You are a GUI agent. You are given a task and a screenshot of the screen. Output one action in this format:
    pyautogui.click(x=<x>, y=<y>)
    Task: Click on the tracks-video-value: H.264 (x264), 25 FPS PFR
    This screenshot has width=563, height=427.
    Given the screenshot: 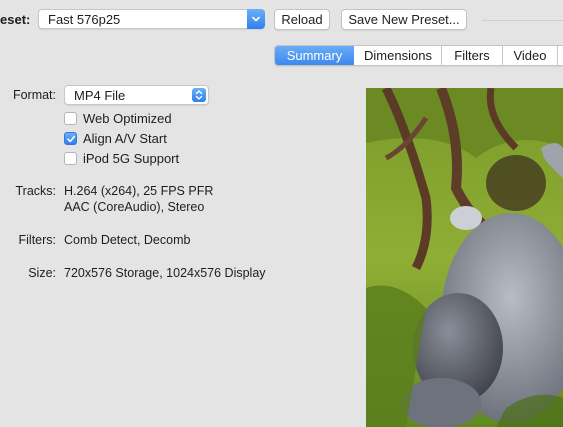 What is the action you would take?
    pyautogui.click(x=139, y=191)
    